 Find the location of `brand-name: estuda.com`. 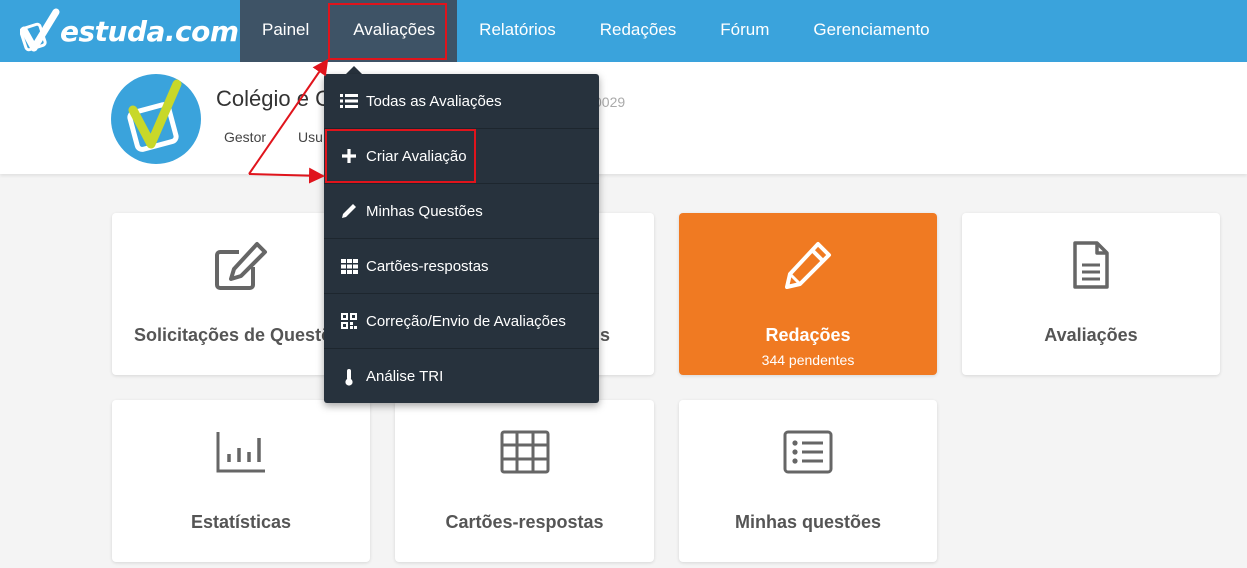

brand-name: estuda.com is located at coordinates (149, 31).